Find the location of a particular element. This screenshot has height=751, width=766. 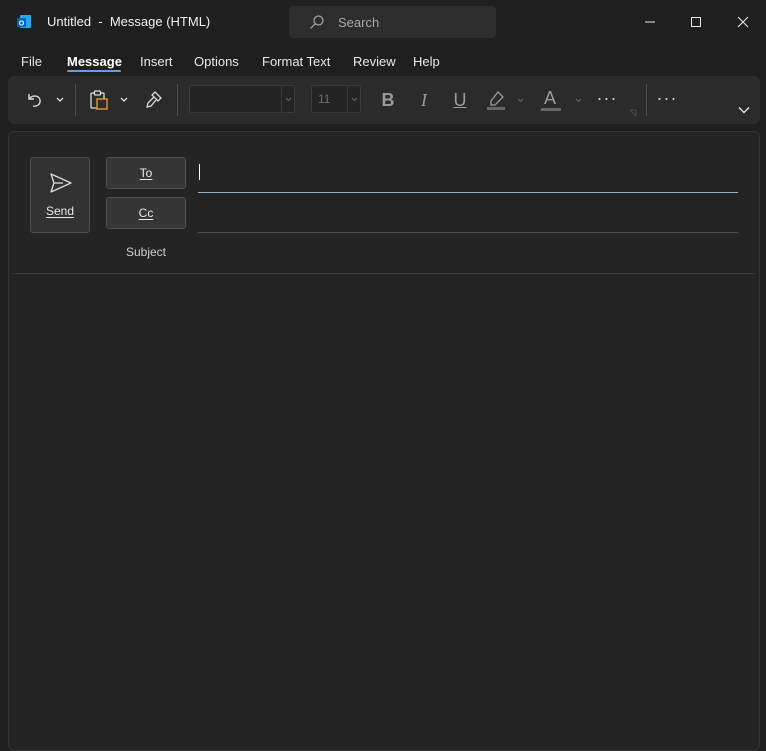

highlight-dropdown is located at coordinates (520, 100).